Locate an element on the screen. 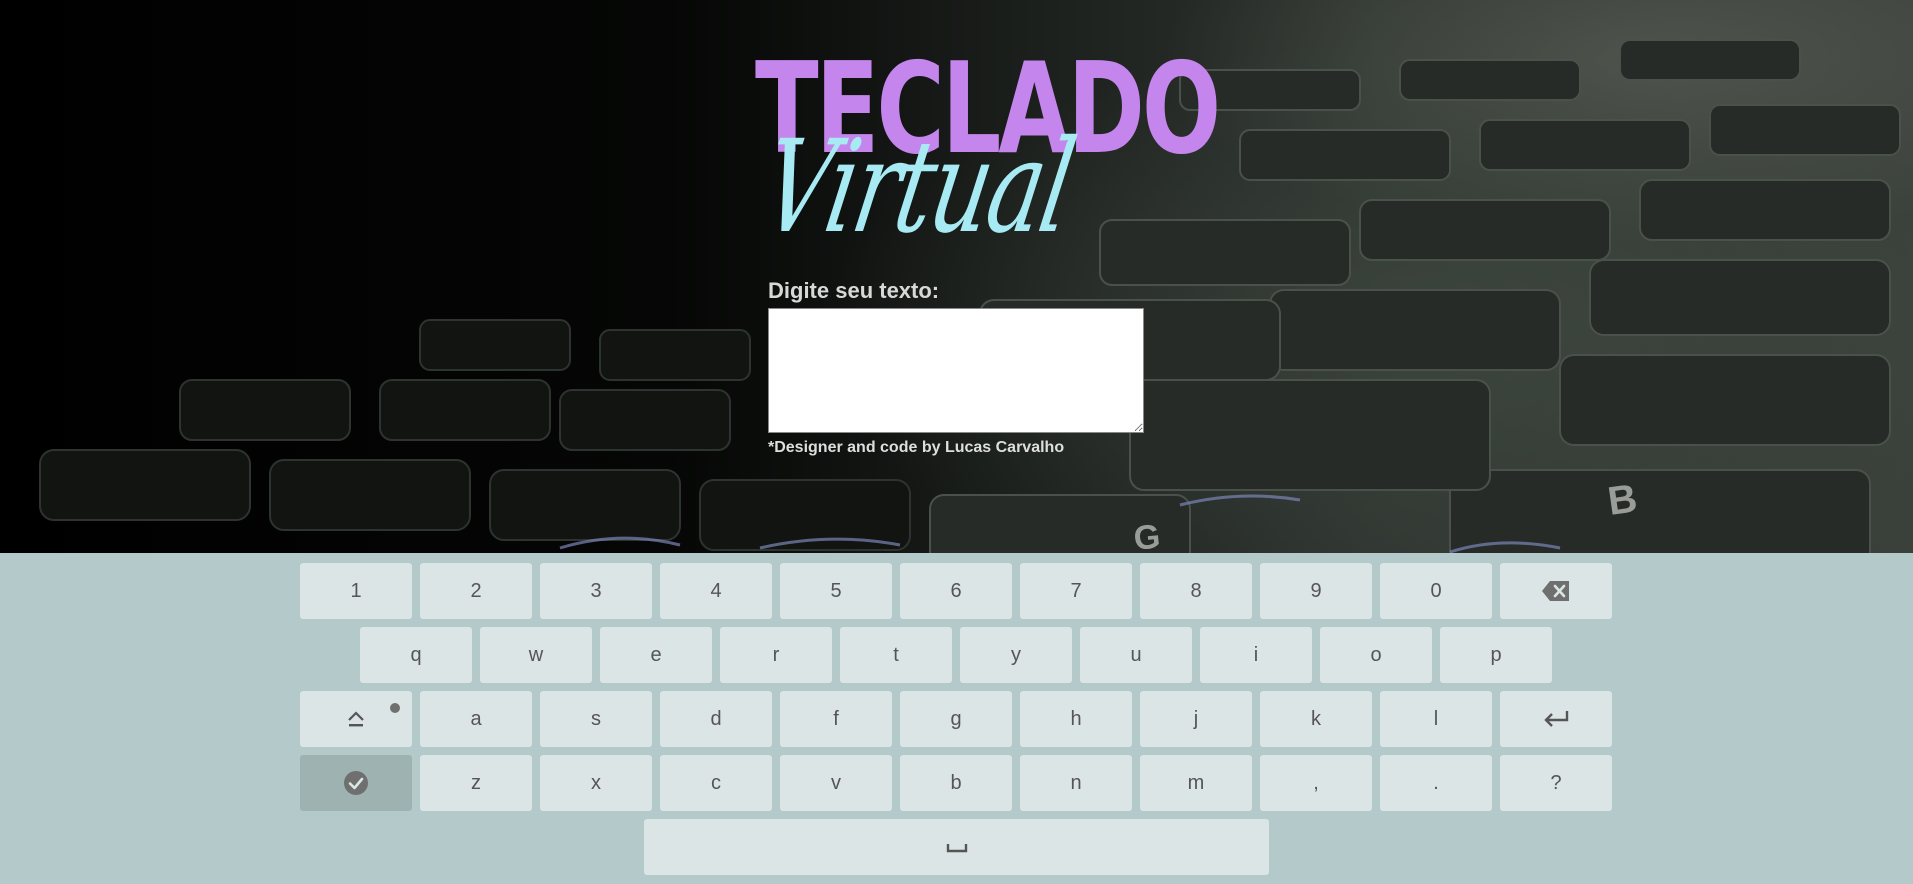  key-1: 1 is located at coordinates (356, 591).